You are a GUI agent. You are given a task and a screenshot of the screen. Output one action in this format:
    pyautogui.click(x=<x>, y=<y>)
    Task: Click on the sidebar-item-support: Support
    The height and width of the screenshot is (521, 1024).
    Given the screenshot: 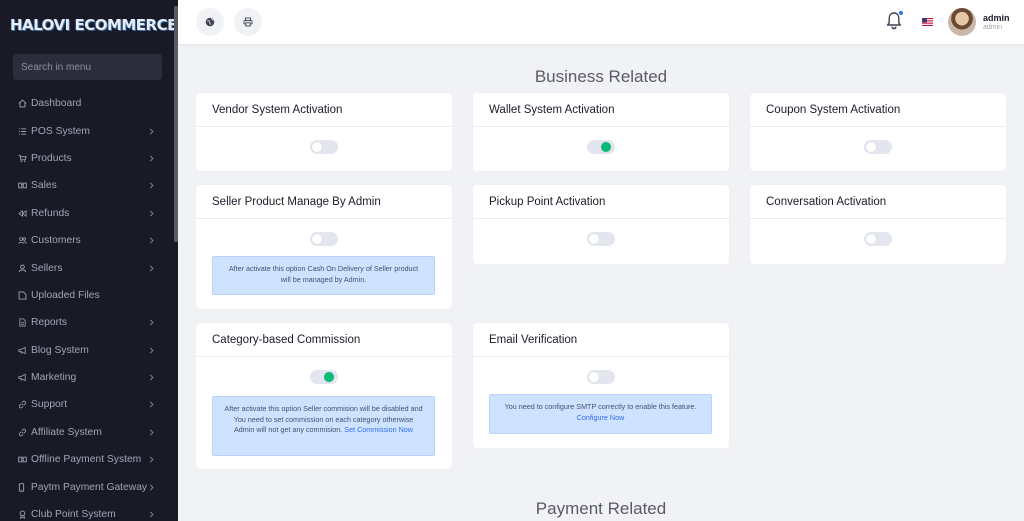 What is the action you would take?
    pyautogui.click(x=87, y=404)
    